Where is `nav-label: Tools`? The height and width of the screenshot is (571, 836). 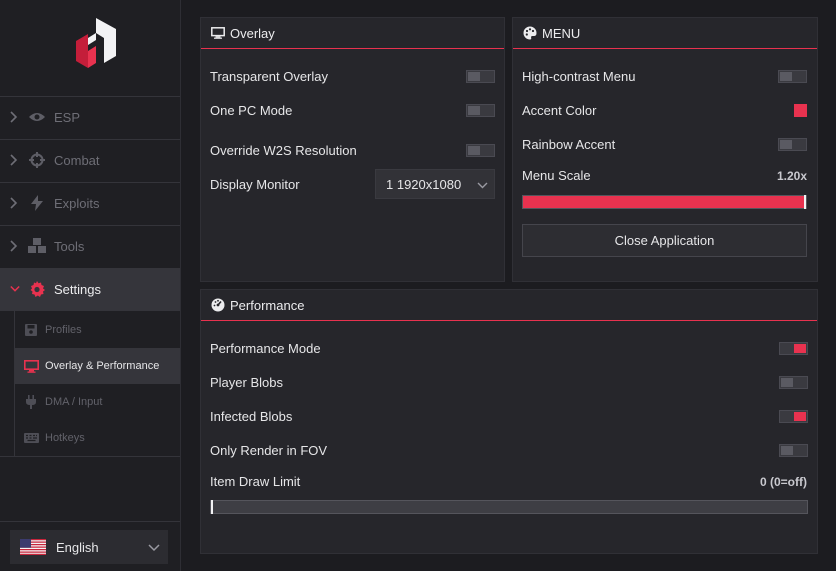
nav-label: Tools is located at coordinates (69, 246).